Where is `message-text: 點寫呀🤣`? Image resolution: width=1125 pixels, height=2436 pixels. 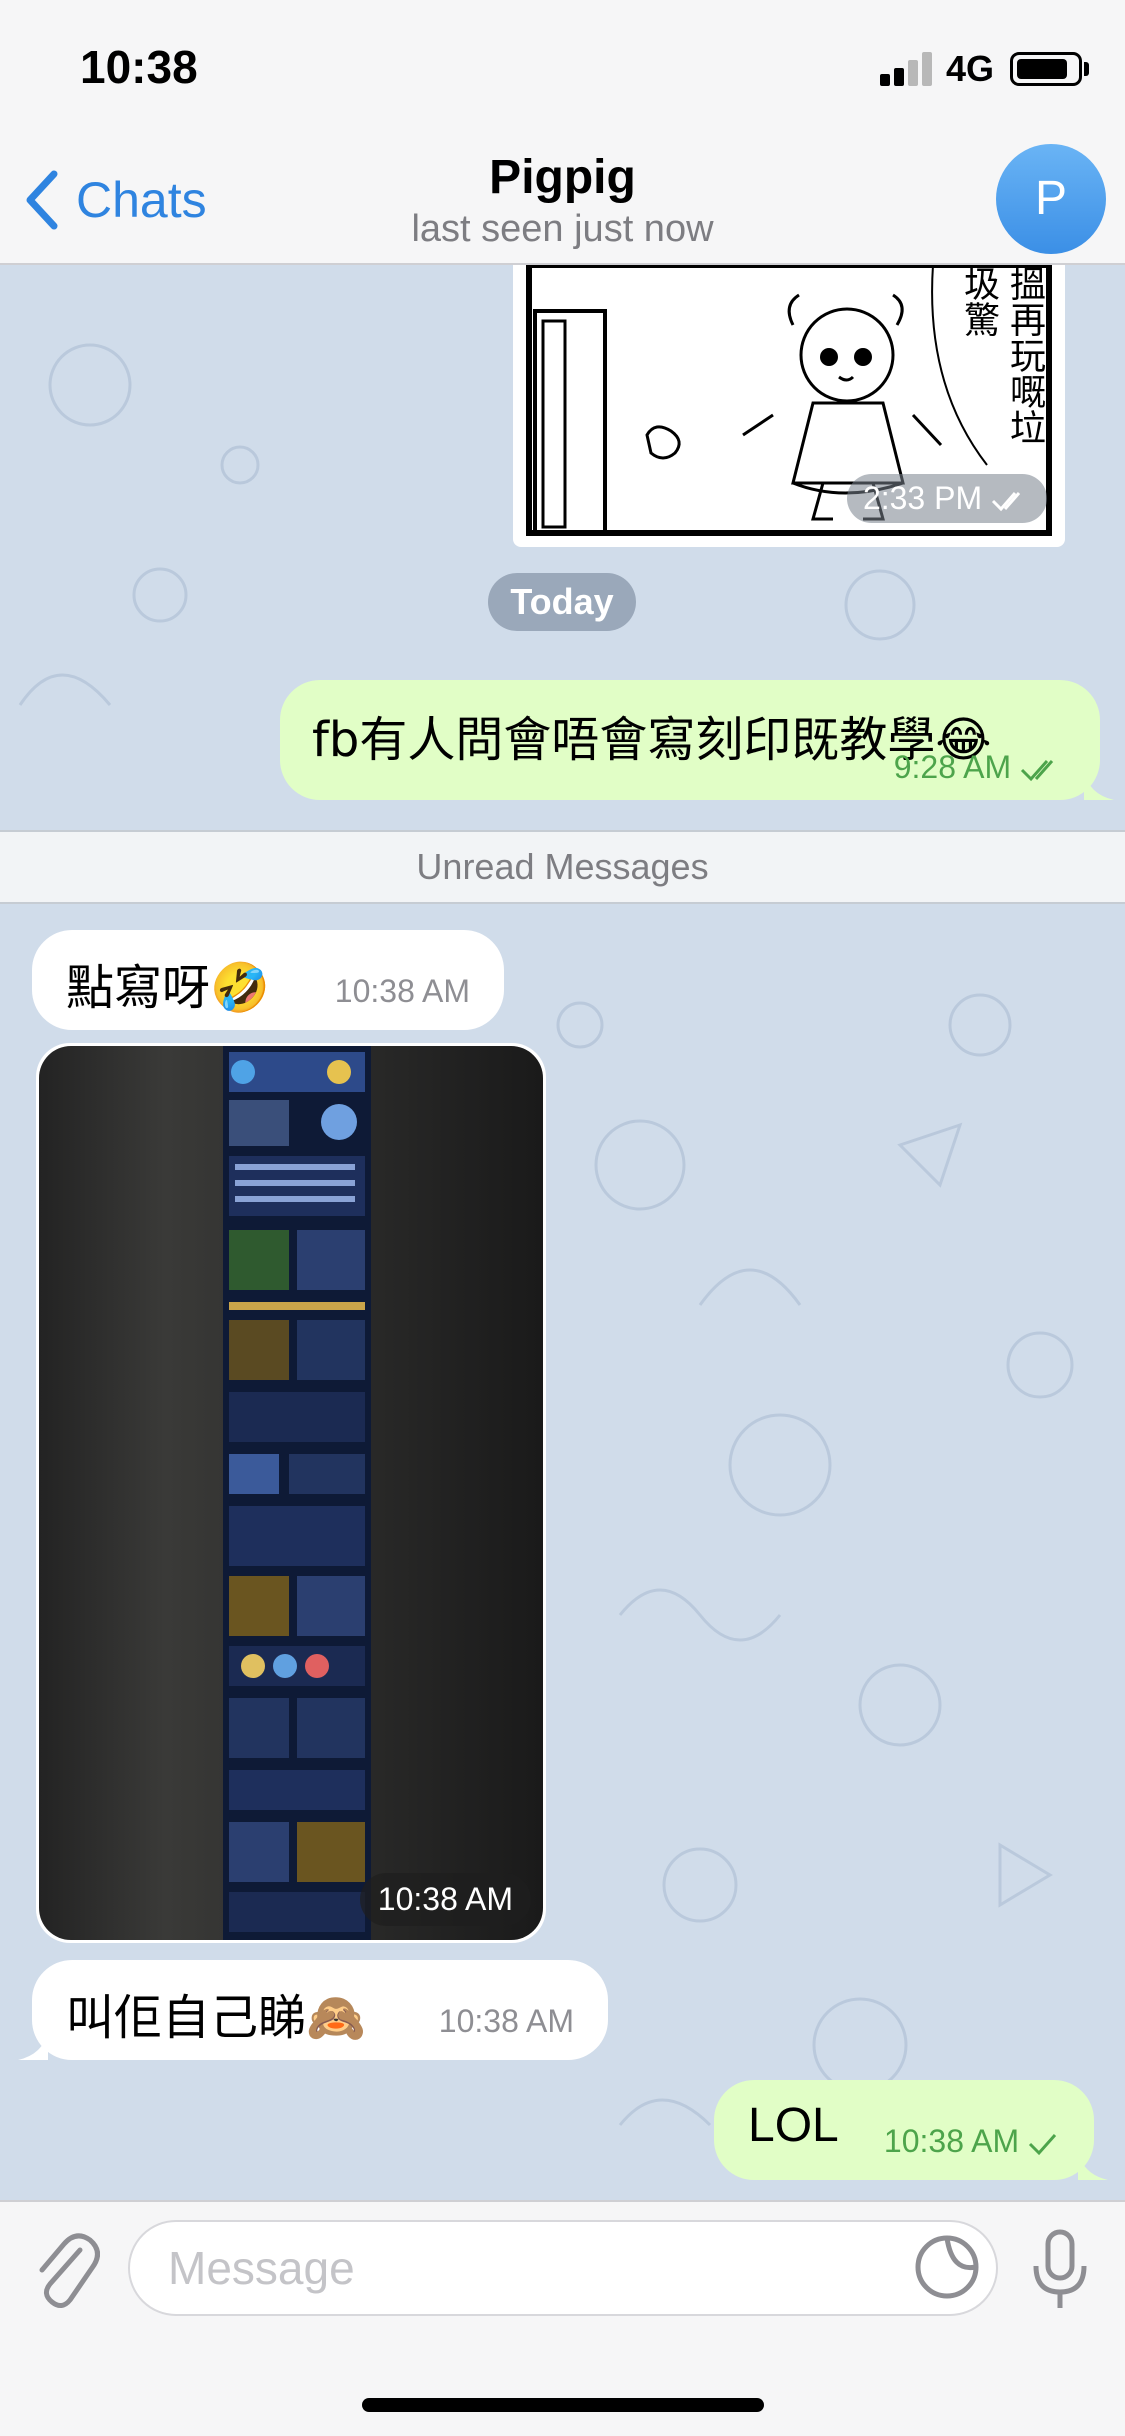
message-text: 點寫呀🤣 is located at coordinates (168, 988).